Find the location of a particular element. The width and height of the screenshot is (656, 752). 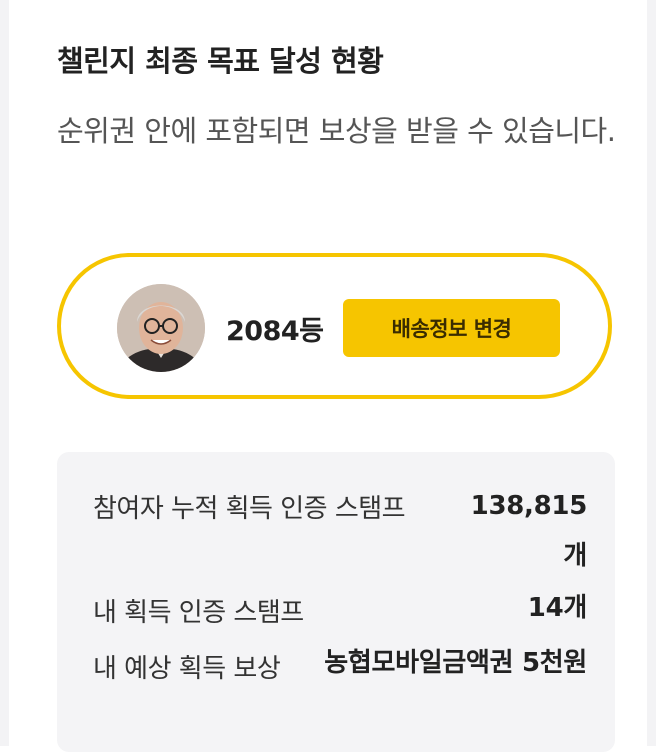

left-gutter is located at coordinates (4, 373).